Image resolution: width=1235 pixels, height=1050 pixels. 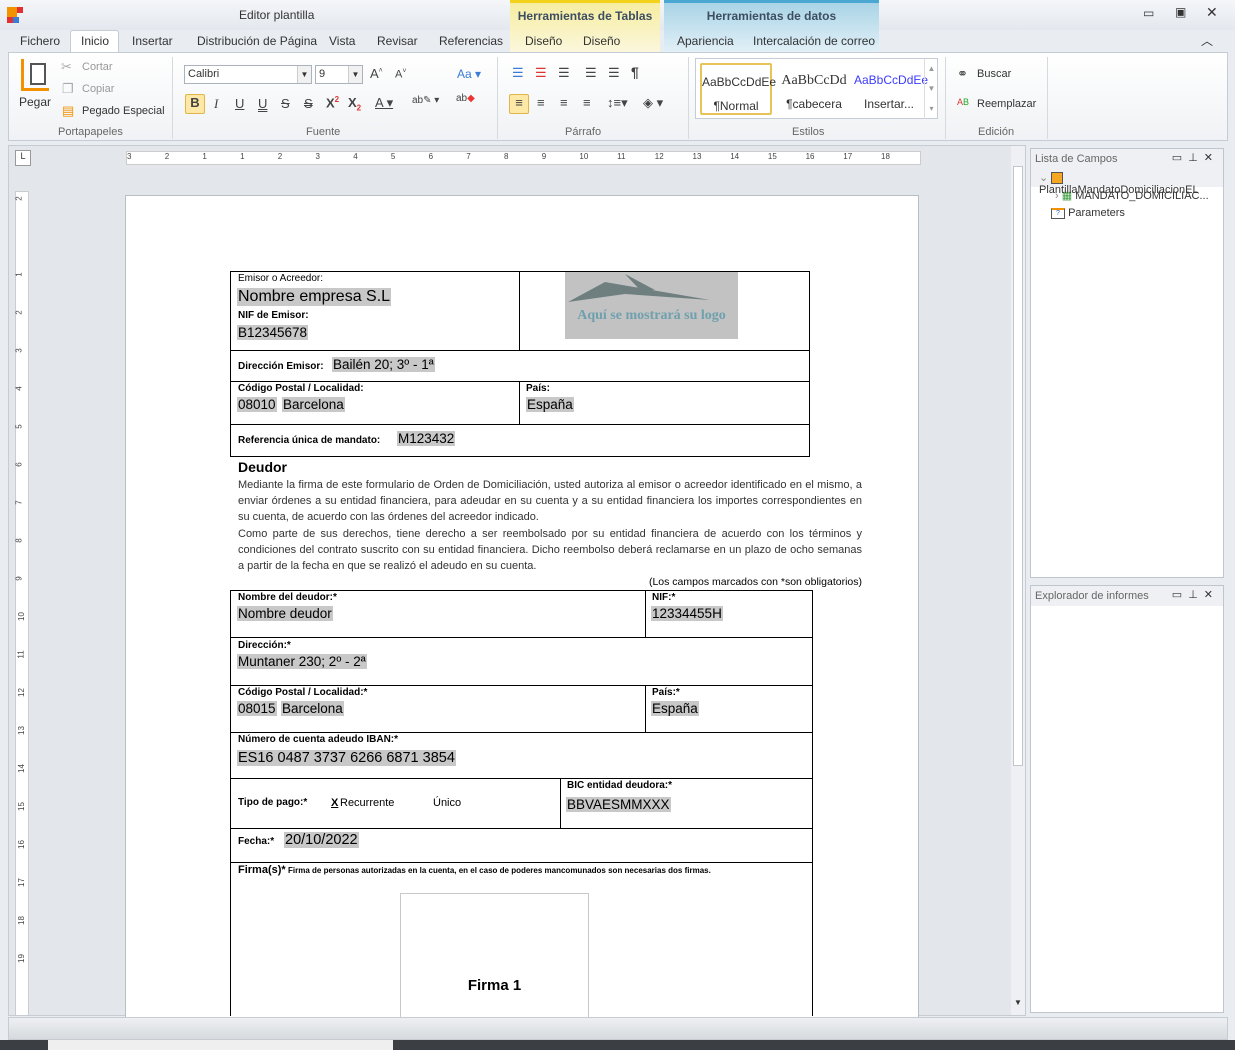 I want to click on change-case-label: Aa, so click(x=464, y=74).